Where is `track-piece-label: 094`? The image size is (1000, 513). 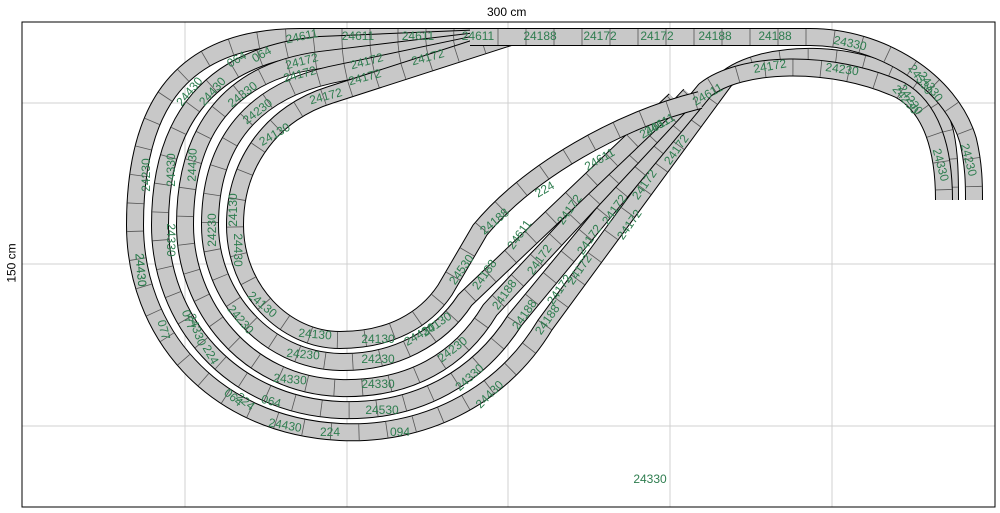 track-piece-label: 094 is located at coordinates (400, 432).